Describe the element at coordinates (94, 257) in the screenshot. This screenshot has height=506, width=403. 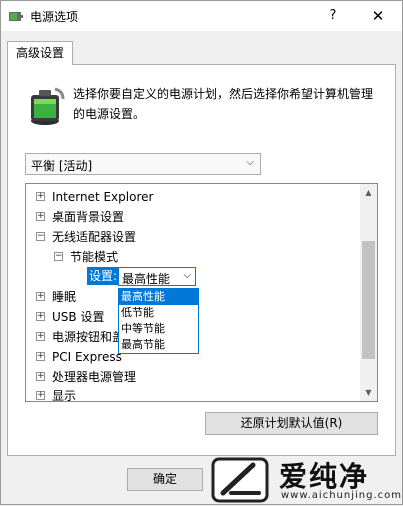
I see `tree-item-label: 节能模式` at that location.